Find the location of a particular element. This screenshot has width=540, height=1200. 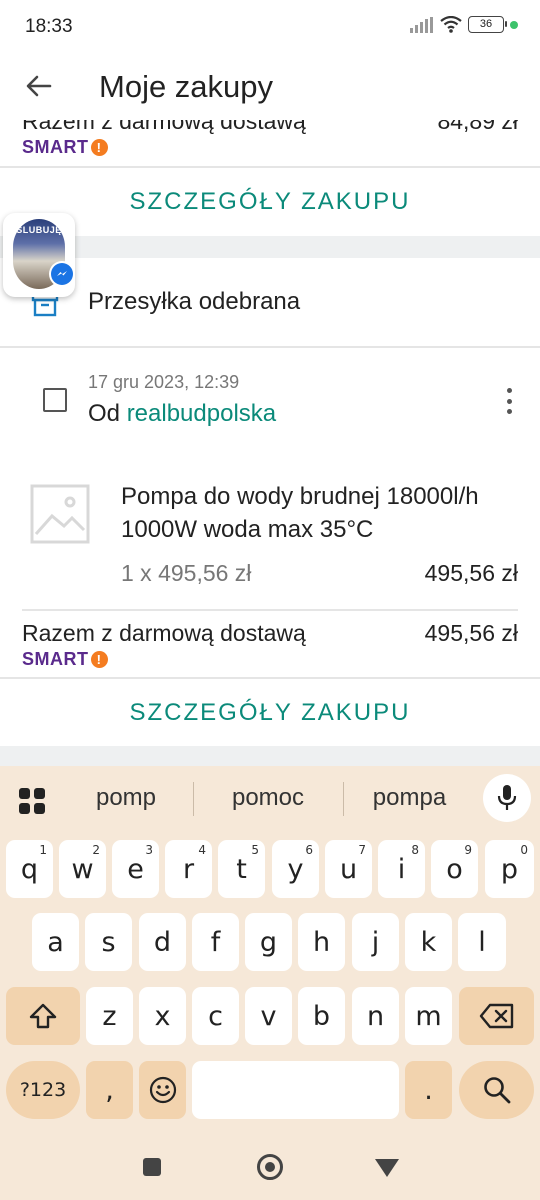

key-f: f is located at coordinates (215, 942).